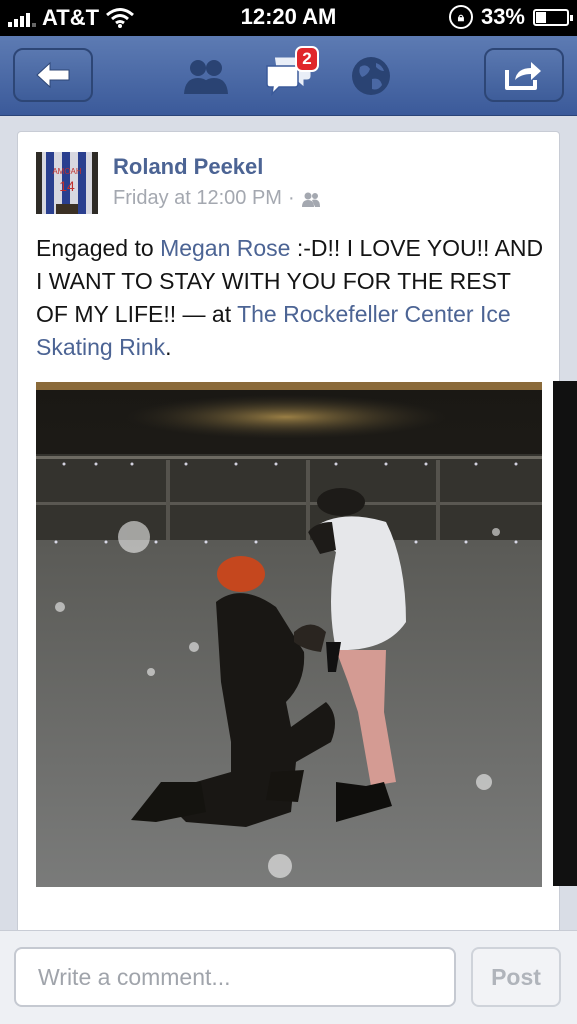  What do you see at coordinates (502, 16) in the screenshot?
I see `battery-percent: 33%` at bounding box center [502, 16].